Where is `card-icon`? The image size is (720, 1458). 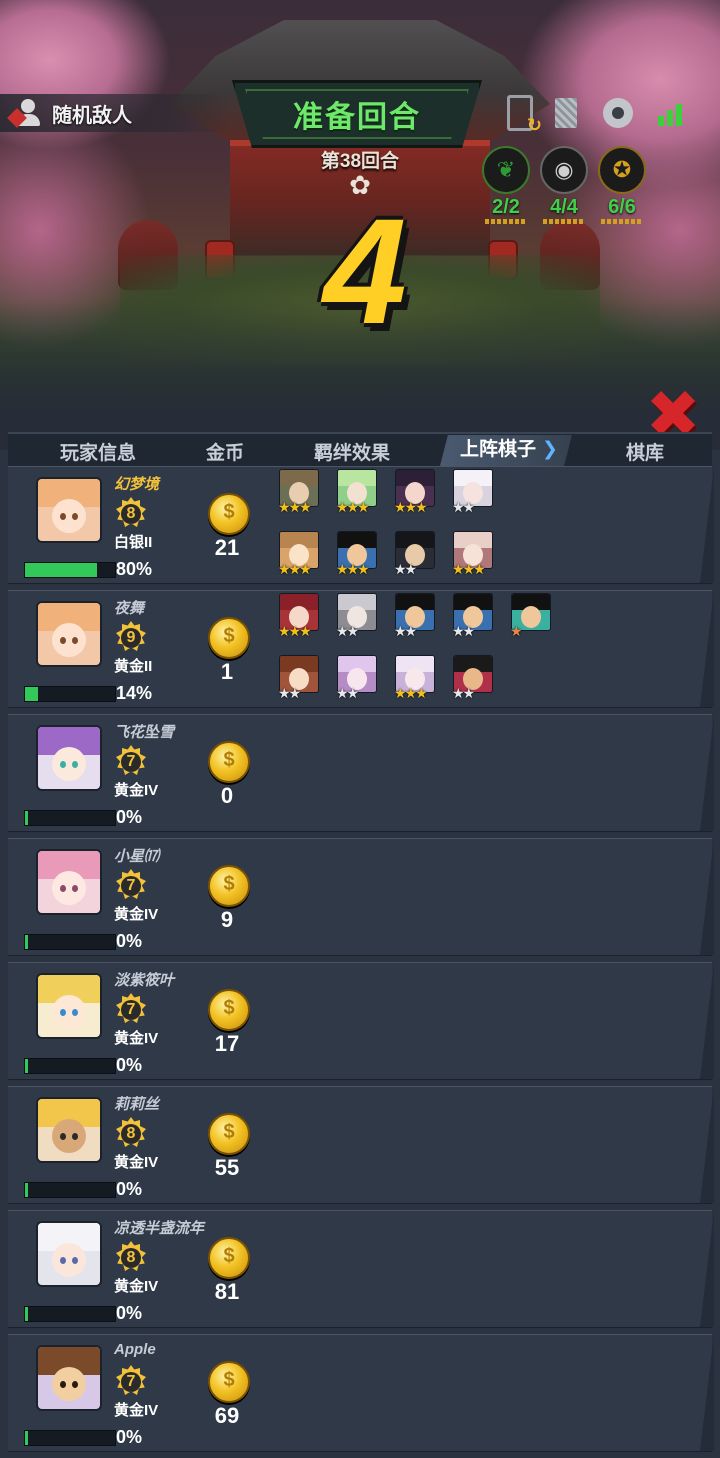
card-icon is located at coordinates (566, 113).